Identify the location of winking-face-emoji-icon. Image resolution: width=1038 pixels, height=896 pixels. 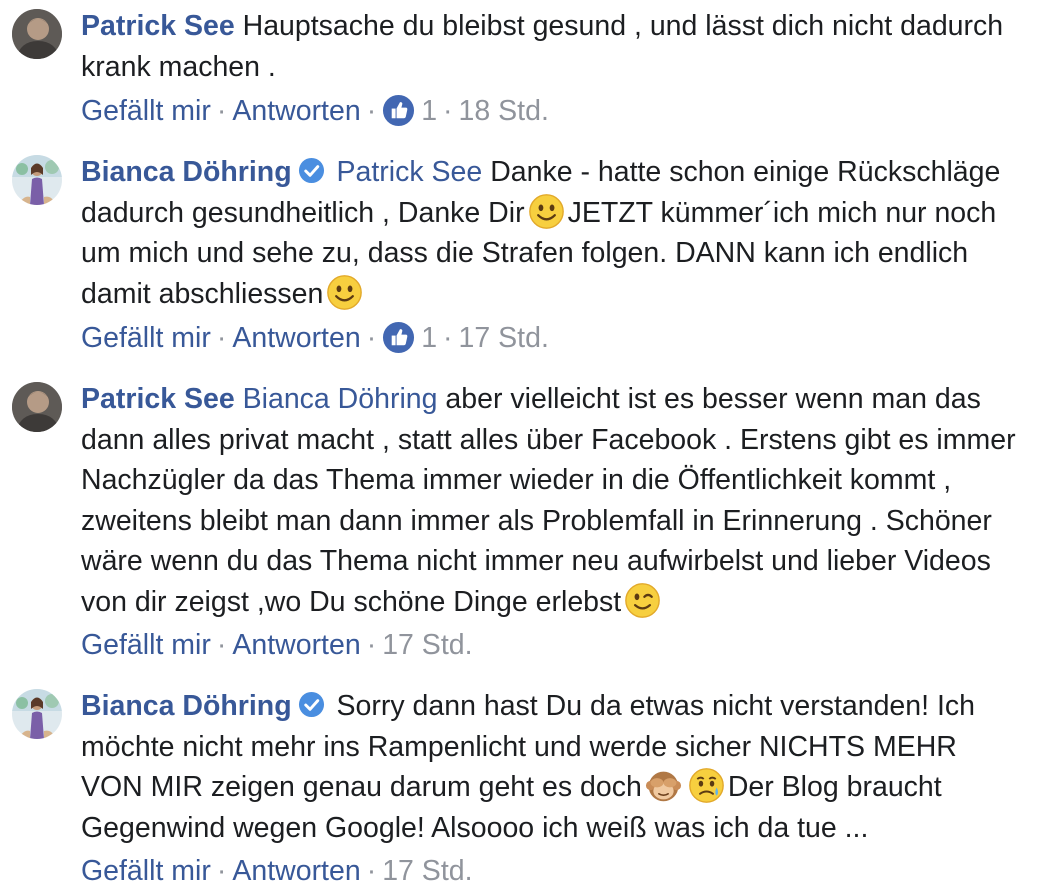
(642, 600).